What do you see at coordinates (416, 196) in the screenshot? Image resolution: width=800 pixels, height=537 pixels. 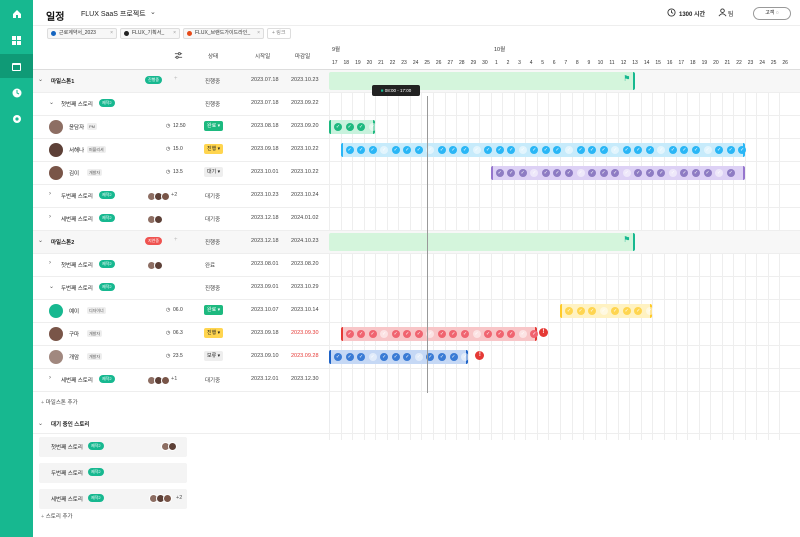 I see `story-row: › 두번째 스토리 제작2 +2 대기중 2023.10.23 2023.10.24` at bounding box center [416, 196].